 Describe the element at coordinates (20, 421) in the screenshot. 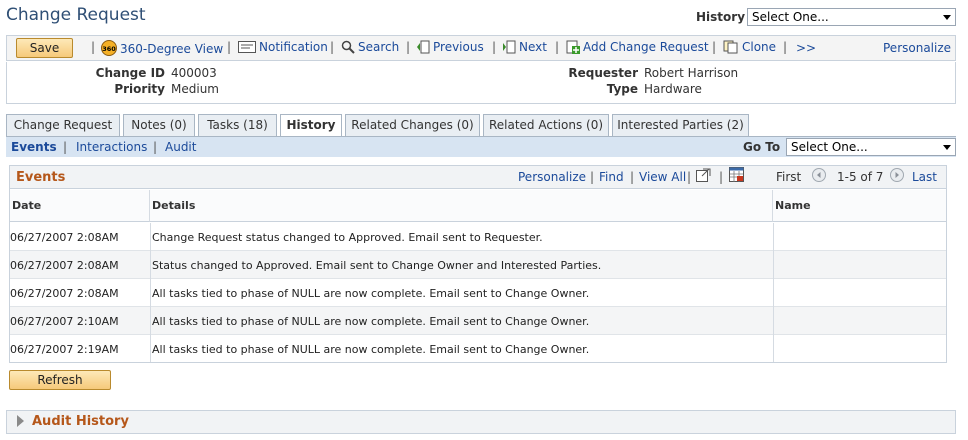

I see `expand-arrow-icon` at that location.